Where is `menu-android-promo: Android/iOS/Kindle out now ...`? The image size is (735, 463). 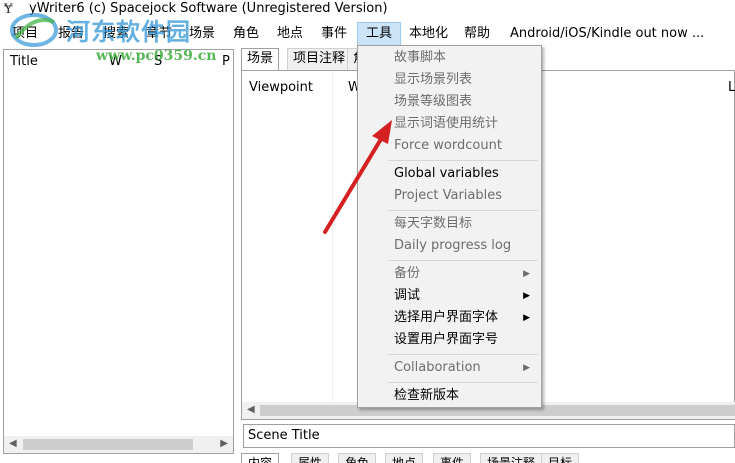 menu-android-promo: Android/iOS/Kindle out now ... is located at coordinates (607, 34).